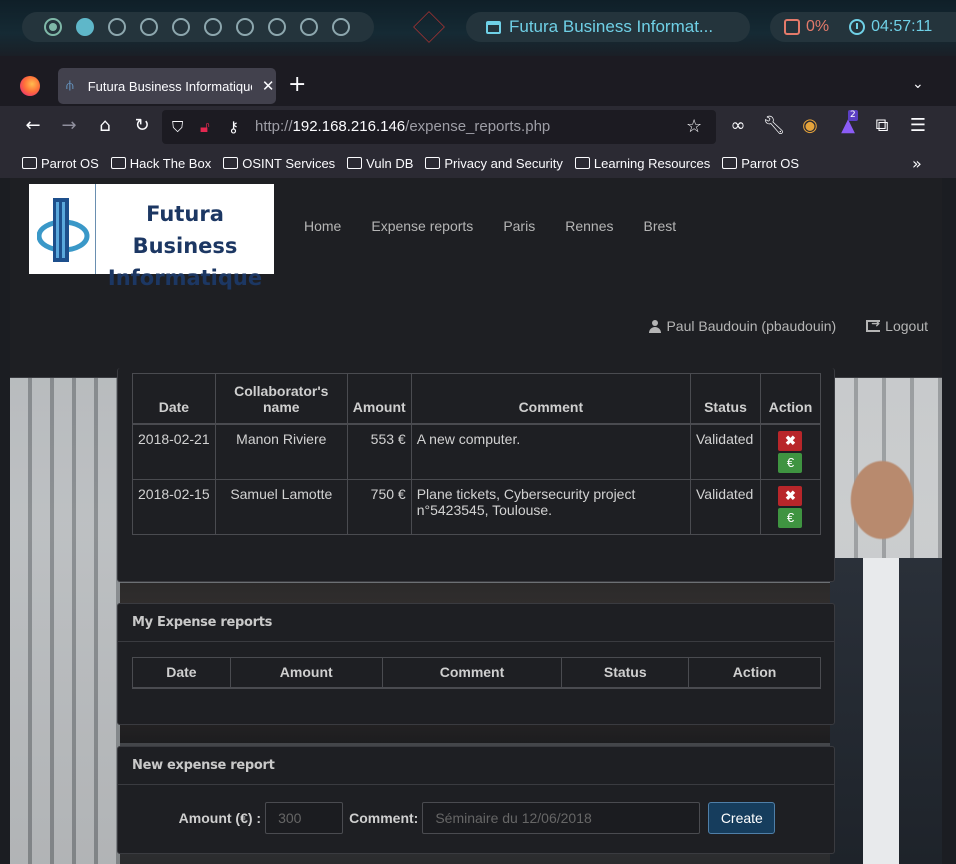 The image size is (956, 864). I want to click on more-bookmarks-chevron-icon: », so click(917, 163).